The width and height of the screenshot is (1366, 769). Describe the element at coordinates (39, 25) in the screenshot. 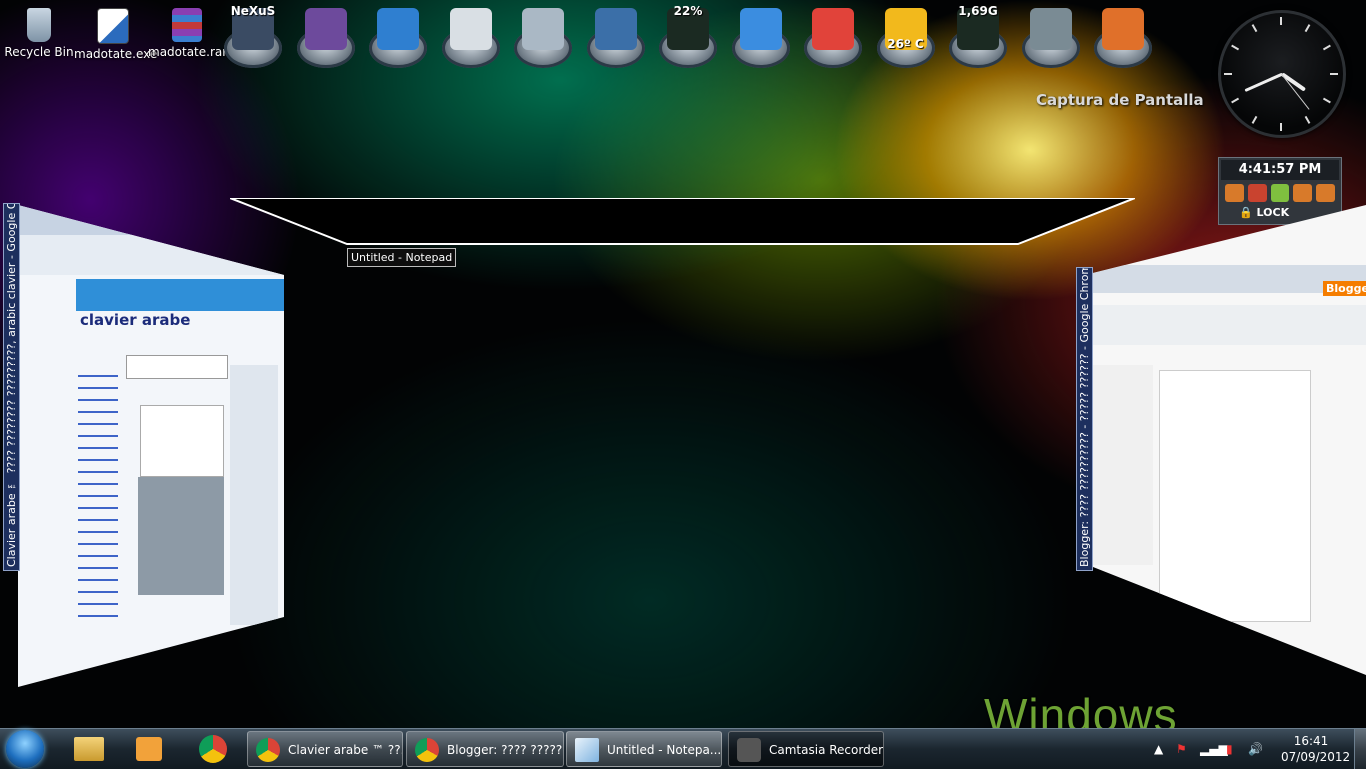

I see `recycle-bin-icon` at that location.